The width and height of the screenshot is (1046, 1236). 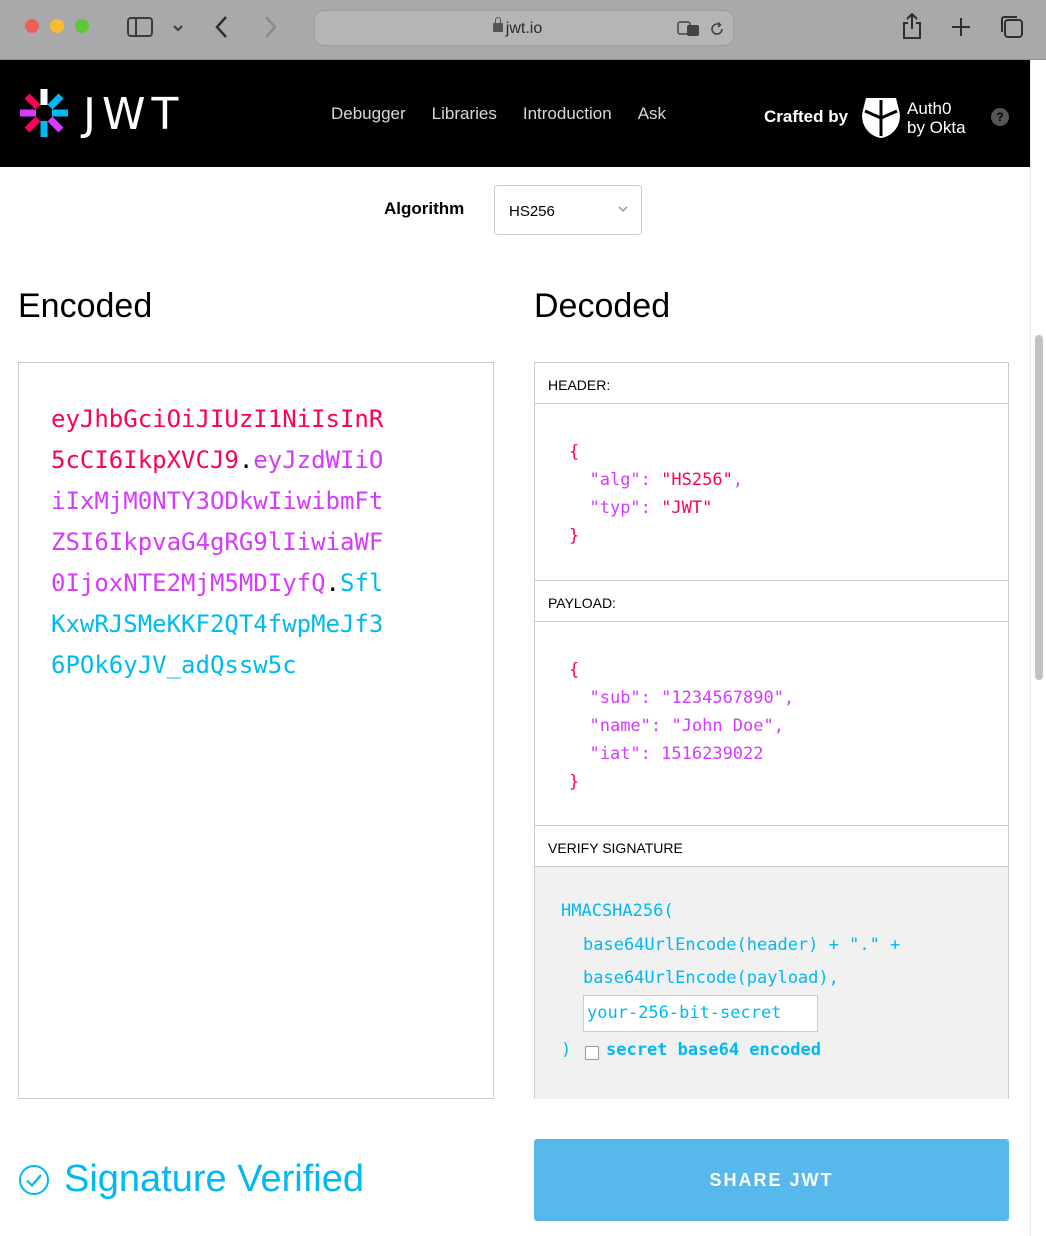 I want to click on encoded-heading: Encoded, so click(x=85, y=306).